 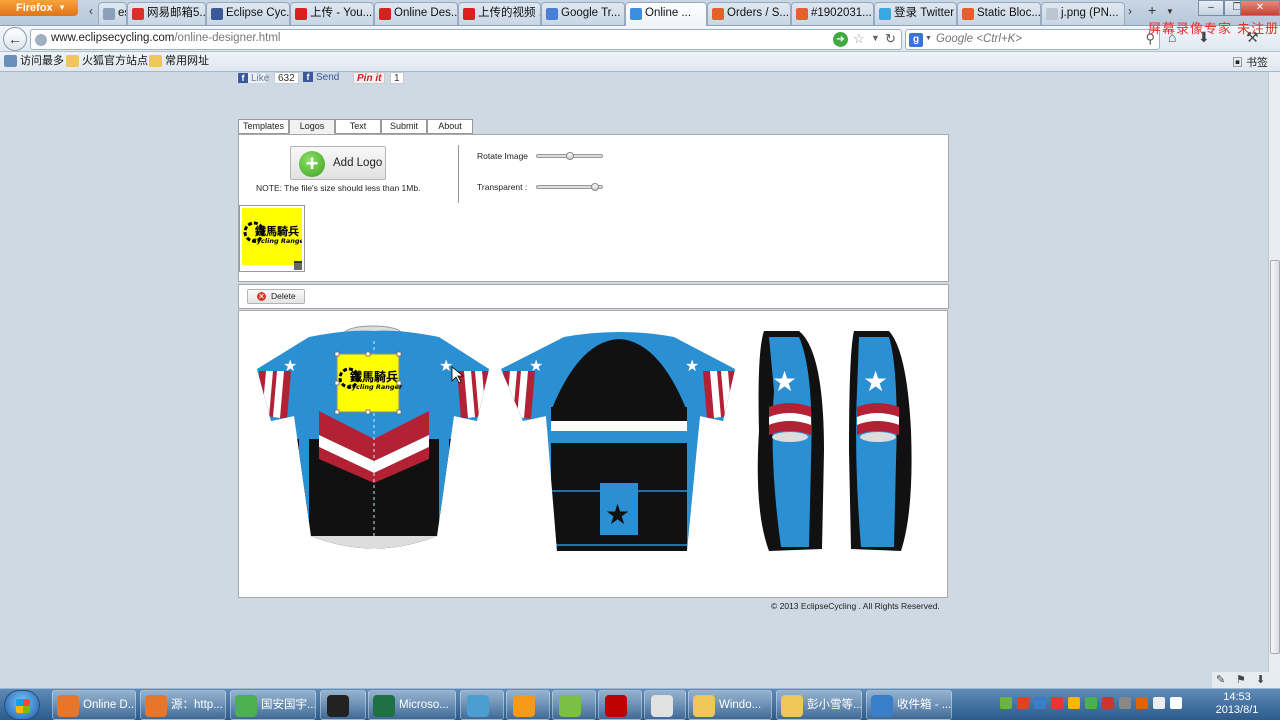 I want to click on delete-button: ✕ Delete, so click(x=276, y=296).